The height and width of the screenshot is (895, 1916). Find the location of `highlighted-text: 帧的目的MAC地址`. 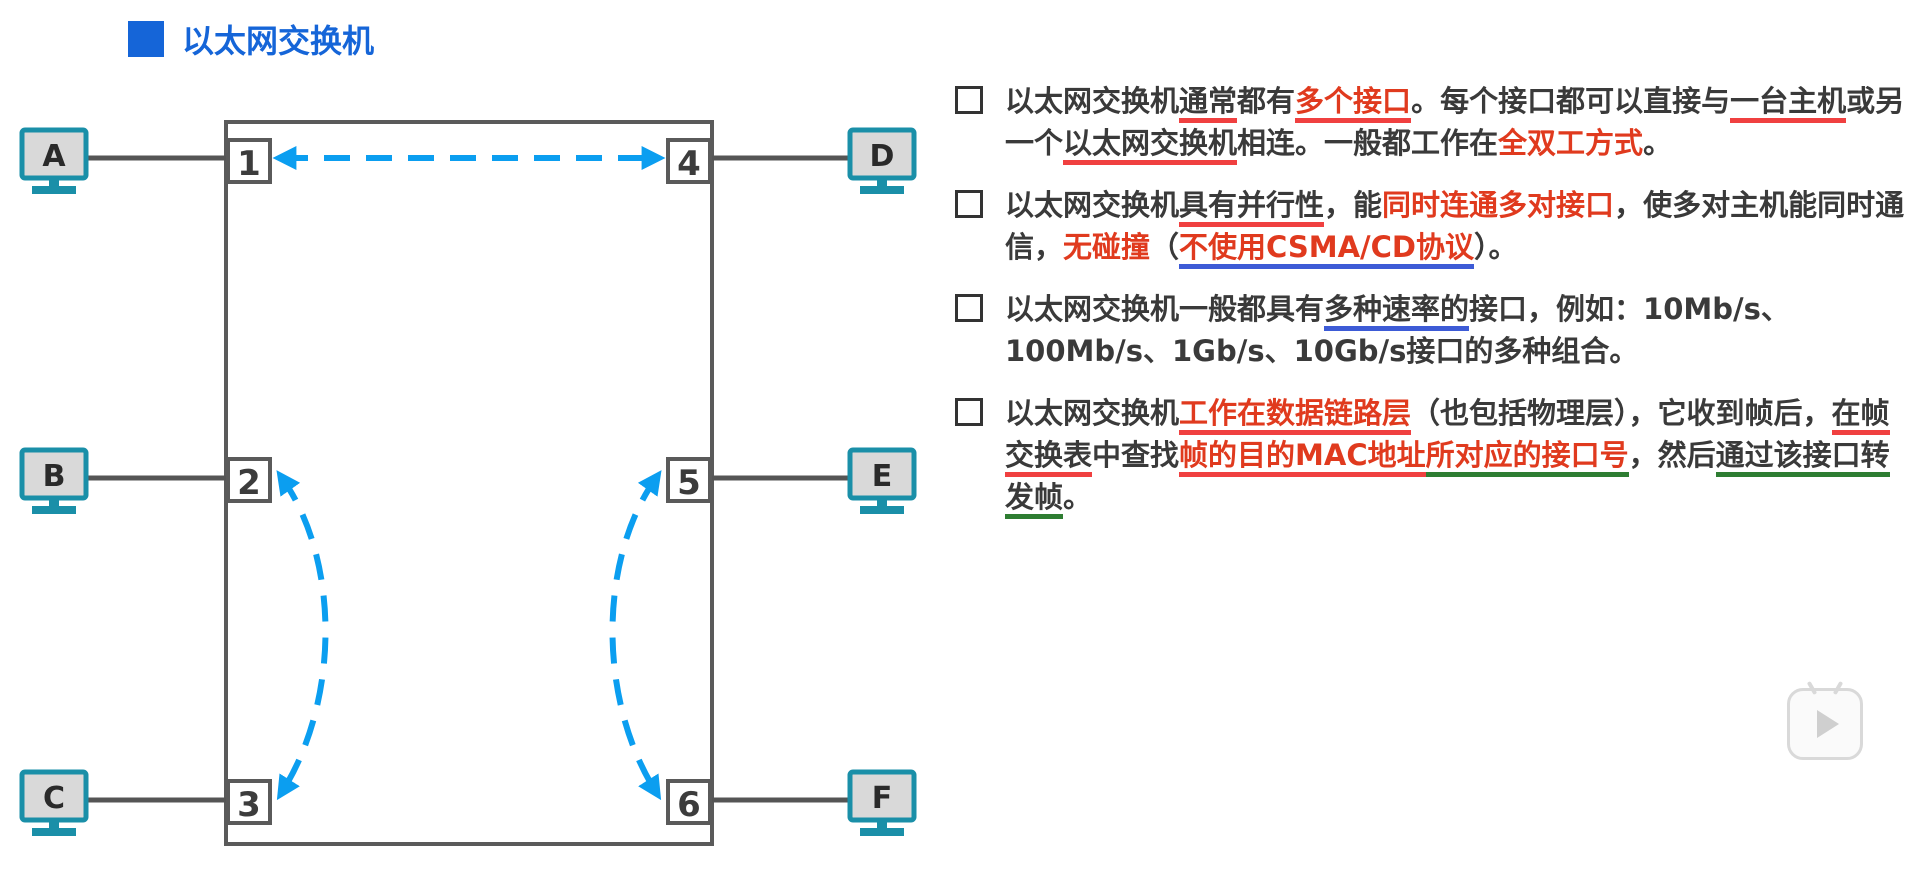

highlighted-text: 帧的目的MAC地址 is located at coordinates (1302, 457).